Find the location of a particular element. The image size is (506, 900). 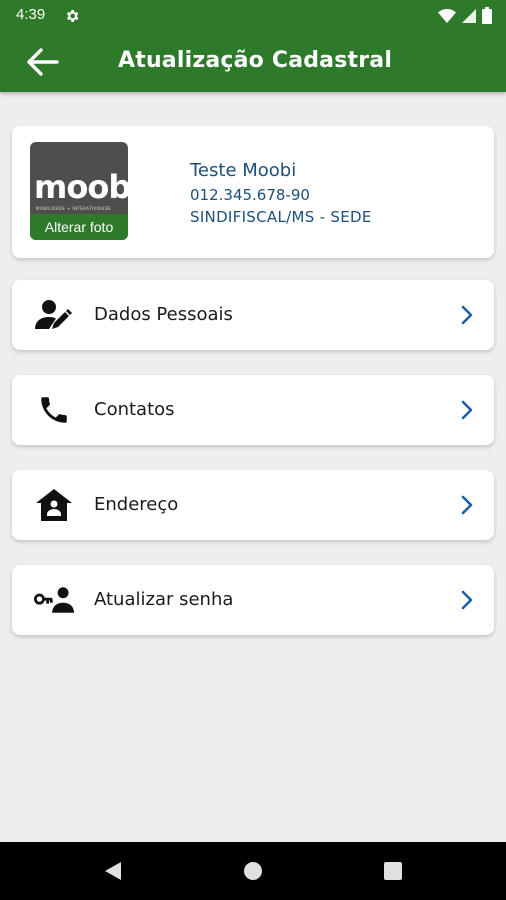

menu-item-dados-pessoais: Dados Pessoais is located at coordinates (253, 315).